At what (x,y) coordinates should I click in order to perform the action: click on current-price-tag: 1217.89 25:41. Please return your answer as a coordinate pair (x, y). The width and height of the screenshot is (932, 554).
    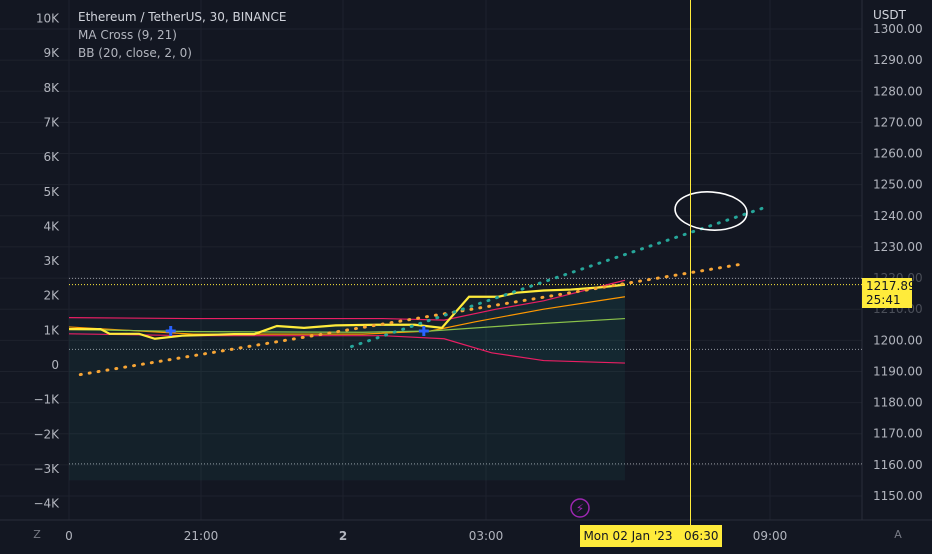
    Looking at the image, I should click on (889, 293).